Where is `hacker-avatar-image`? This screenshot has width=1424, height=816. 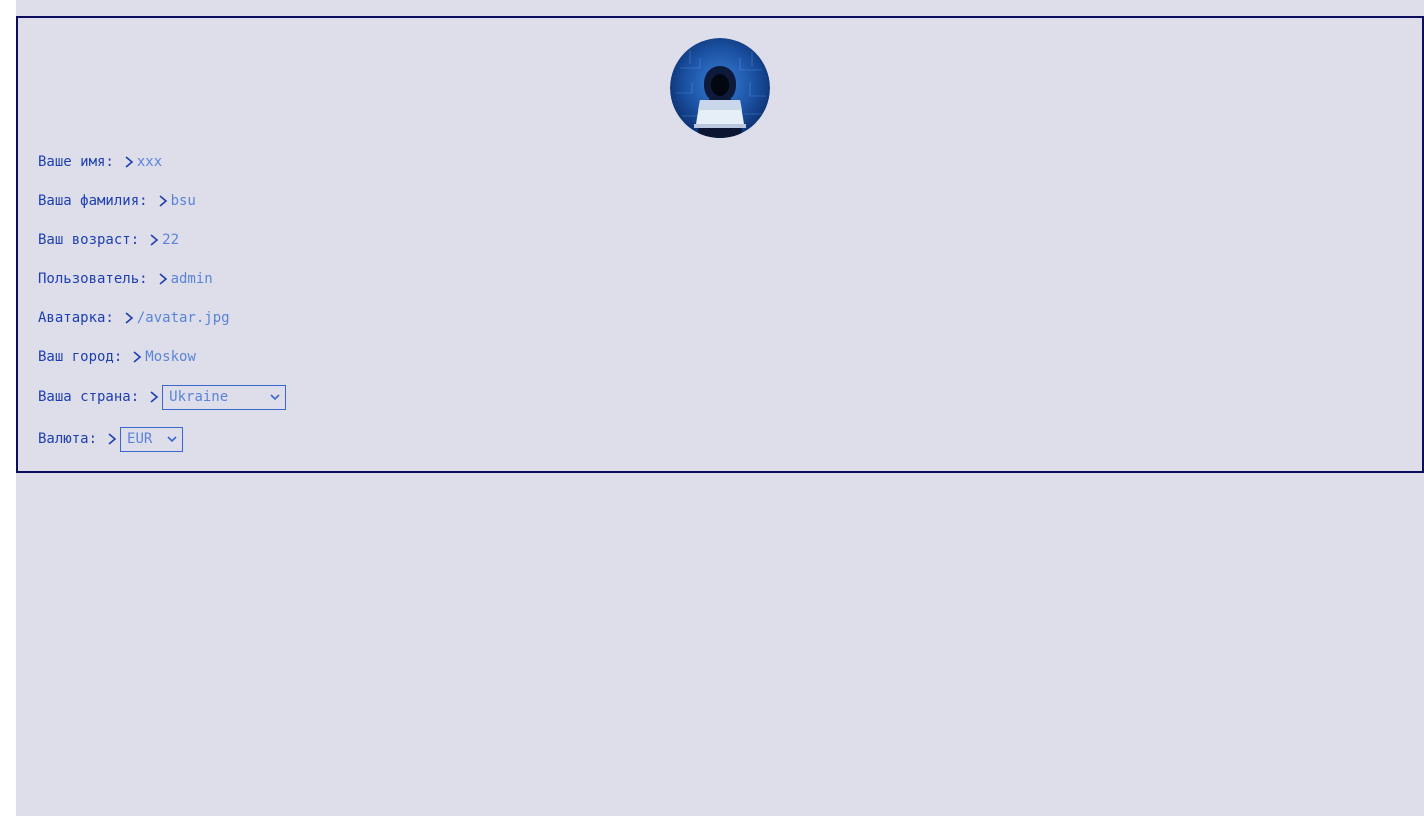 hacker-avatar-image is located at coordinates (720, 88).